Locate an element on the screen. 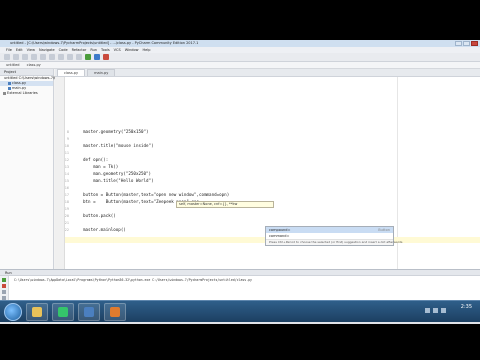 The height and width of the screenshot is (360, 480). line-number: 10 is located at coordinates (66, 146).